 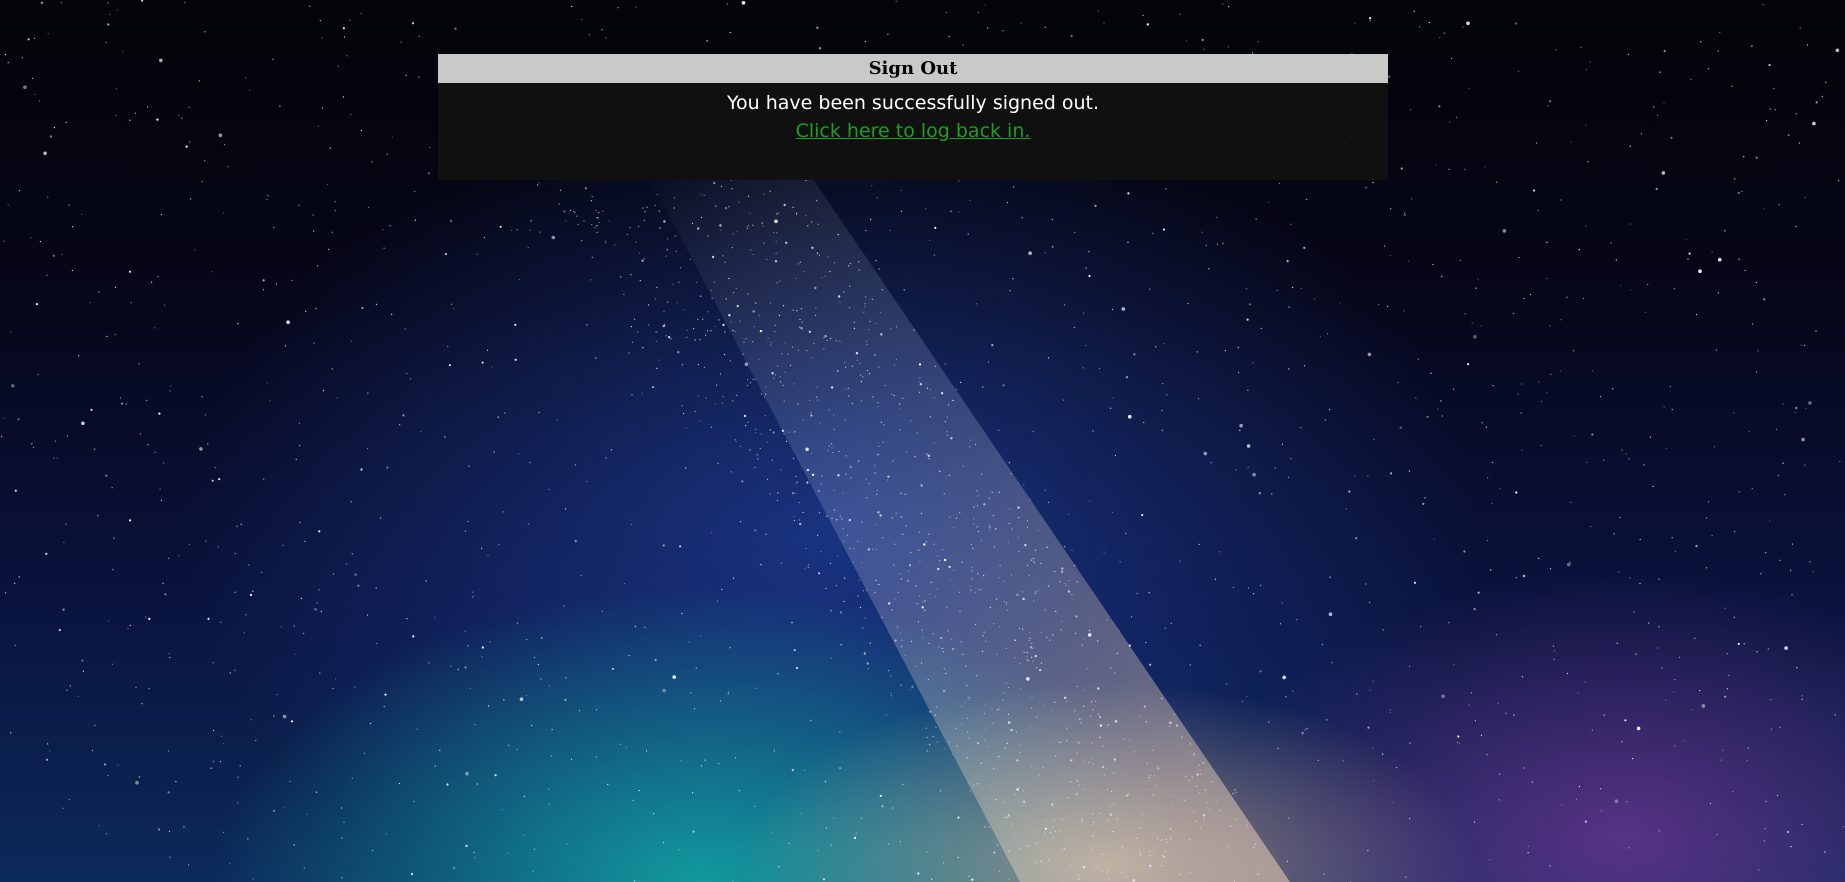 What do you see at coordinates (913, 131) in the screenshot?
I see `relogin-link: Click here to log back in.` at bounding box center [913, 131].